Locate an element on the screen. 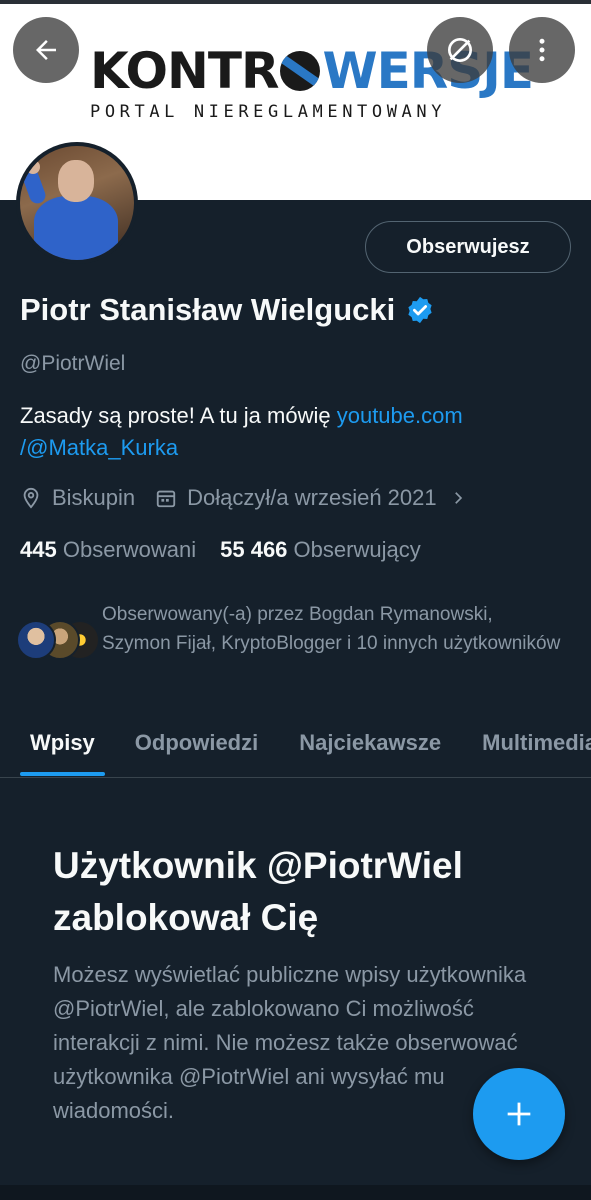 This screenshot has width=591, height=1200. chevron-right-icon is located at coordinates (458, 498).